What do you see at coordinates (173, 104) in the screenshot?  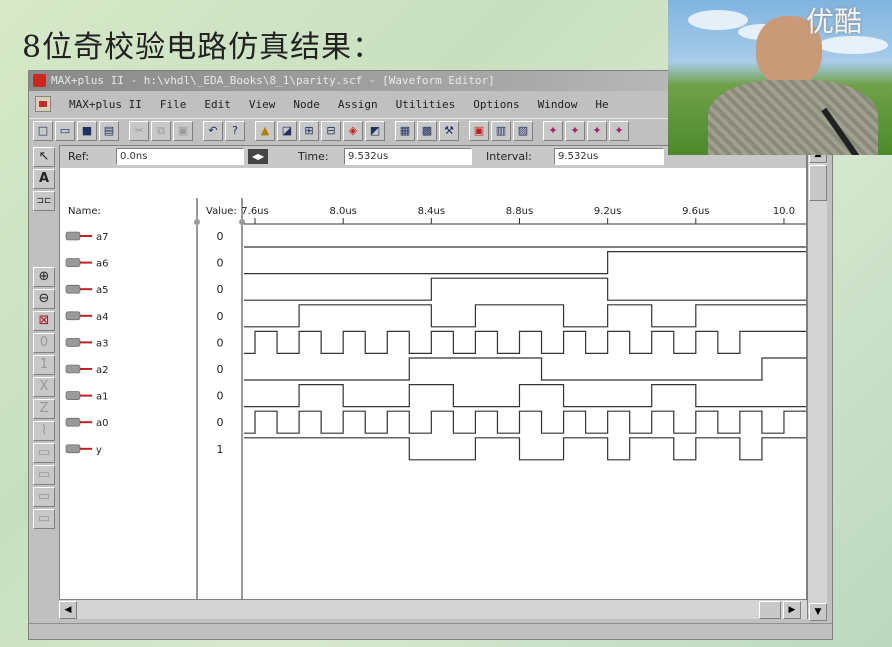 I see `menu-file: File` at bounding box center [173, 104].